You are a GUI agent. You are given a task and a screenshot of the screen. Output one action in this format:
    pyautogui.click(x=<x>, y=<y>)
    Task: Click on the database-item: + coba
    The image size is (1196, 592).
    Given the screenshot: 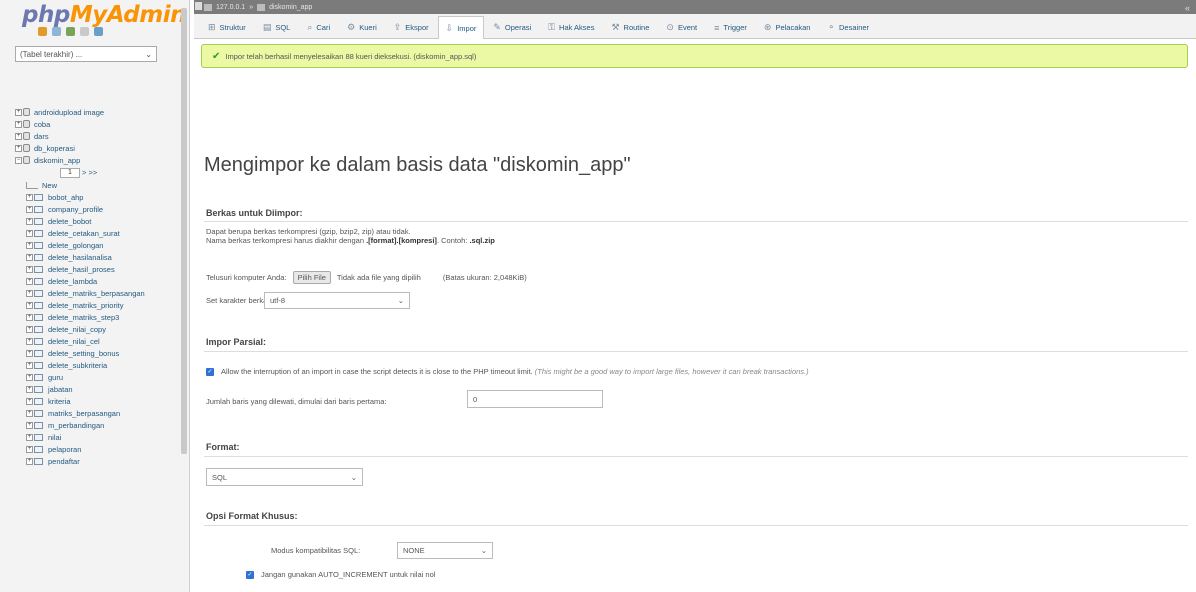 What is the action you would take?
    pyautogui.click(x=90, y=124)
    